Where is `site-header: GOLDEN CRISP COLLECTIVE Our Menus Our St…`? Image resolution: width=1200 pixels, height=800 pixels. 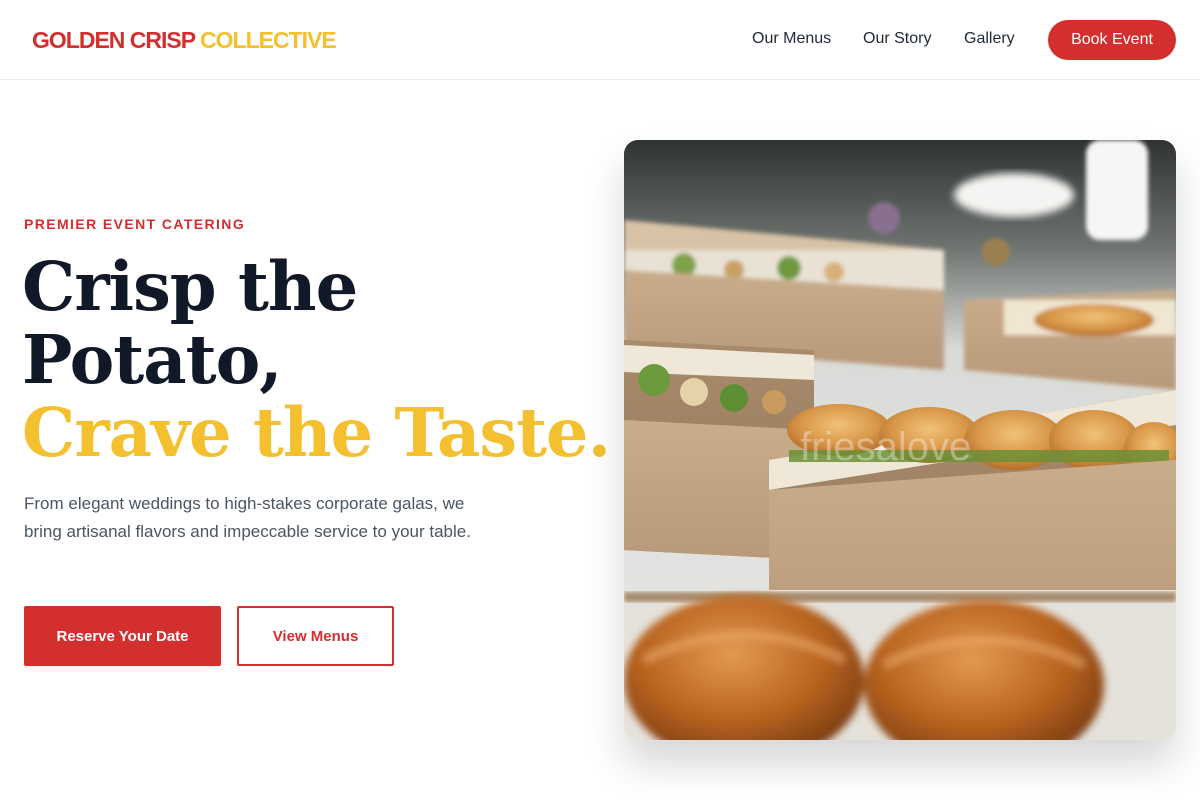 site-header: GOLDEN CRISP COLLECTIVE Our Menus Our St… is located at coordinates (600, 40).